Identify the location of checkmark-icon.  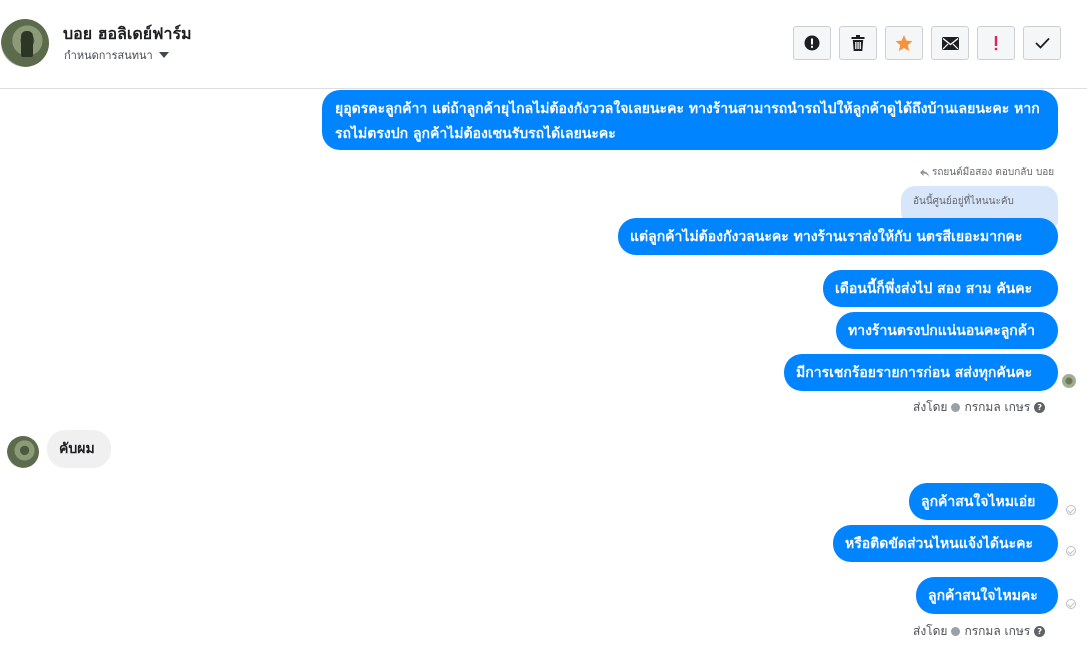
(1042, 43).